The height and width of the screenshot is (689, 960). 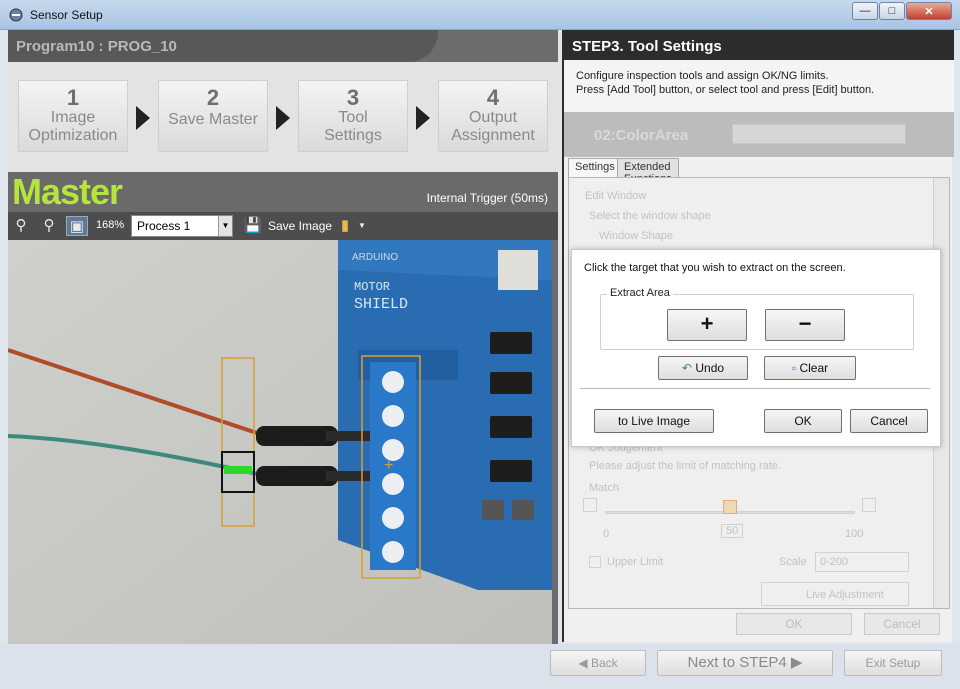 What do you see at coordinates (16, 15) in the screenshot?
I see `app-icon` at bounding box center [16, 15].